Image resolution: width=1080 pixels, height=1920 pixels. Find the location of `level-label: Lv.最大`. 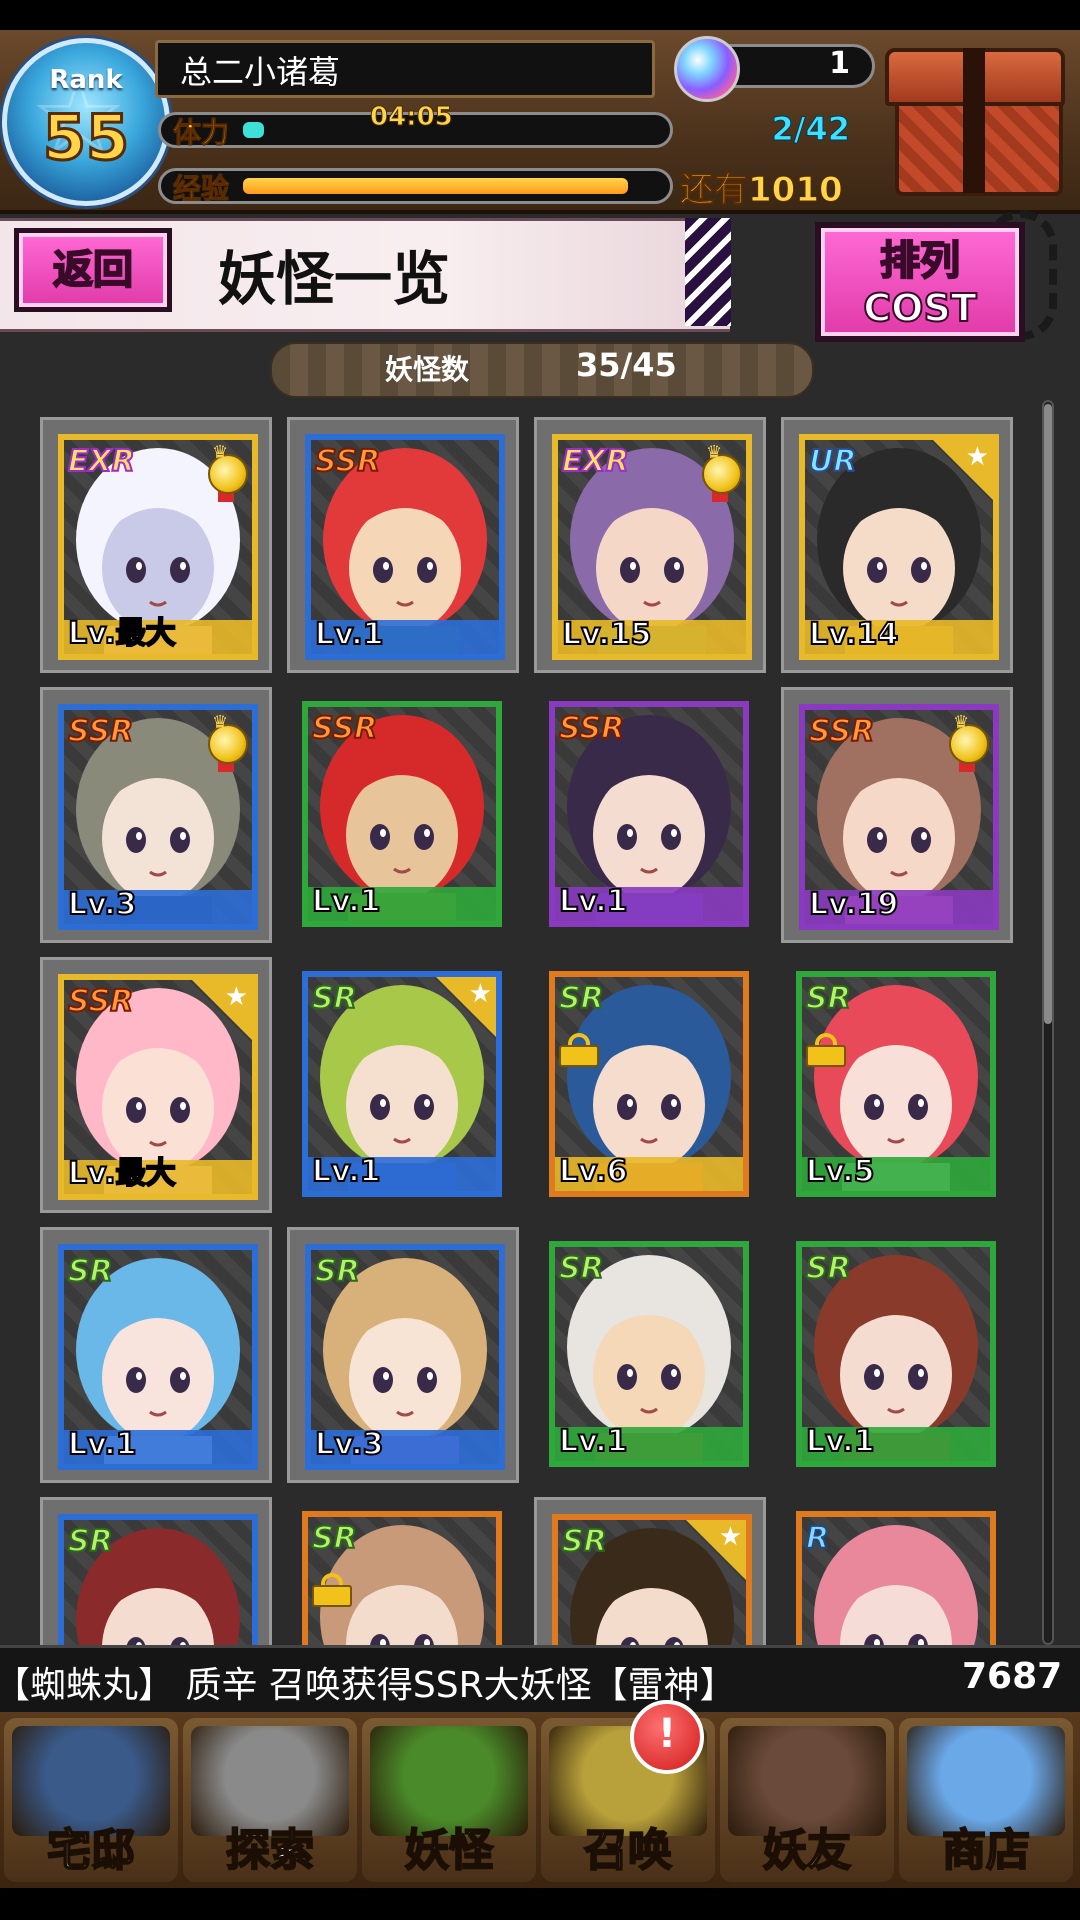

level-label: Lv.最大 is located at coordinates (122, 633).